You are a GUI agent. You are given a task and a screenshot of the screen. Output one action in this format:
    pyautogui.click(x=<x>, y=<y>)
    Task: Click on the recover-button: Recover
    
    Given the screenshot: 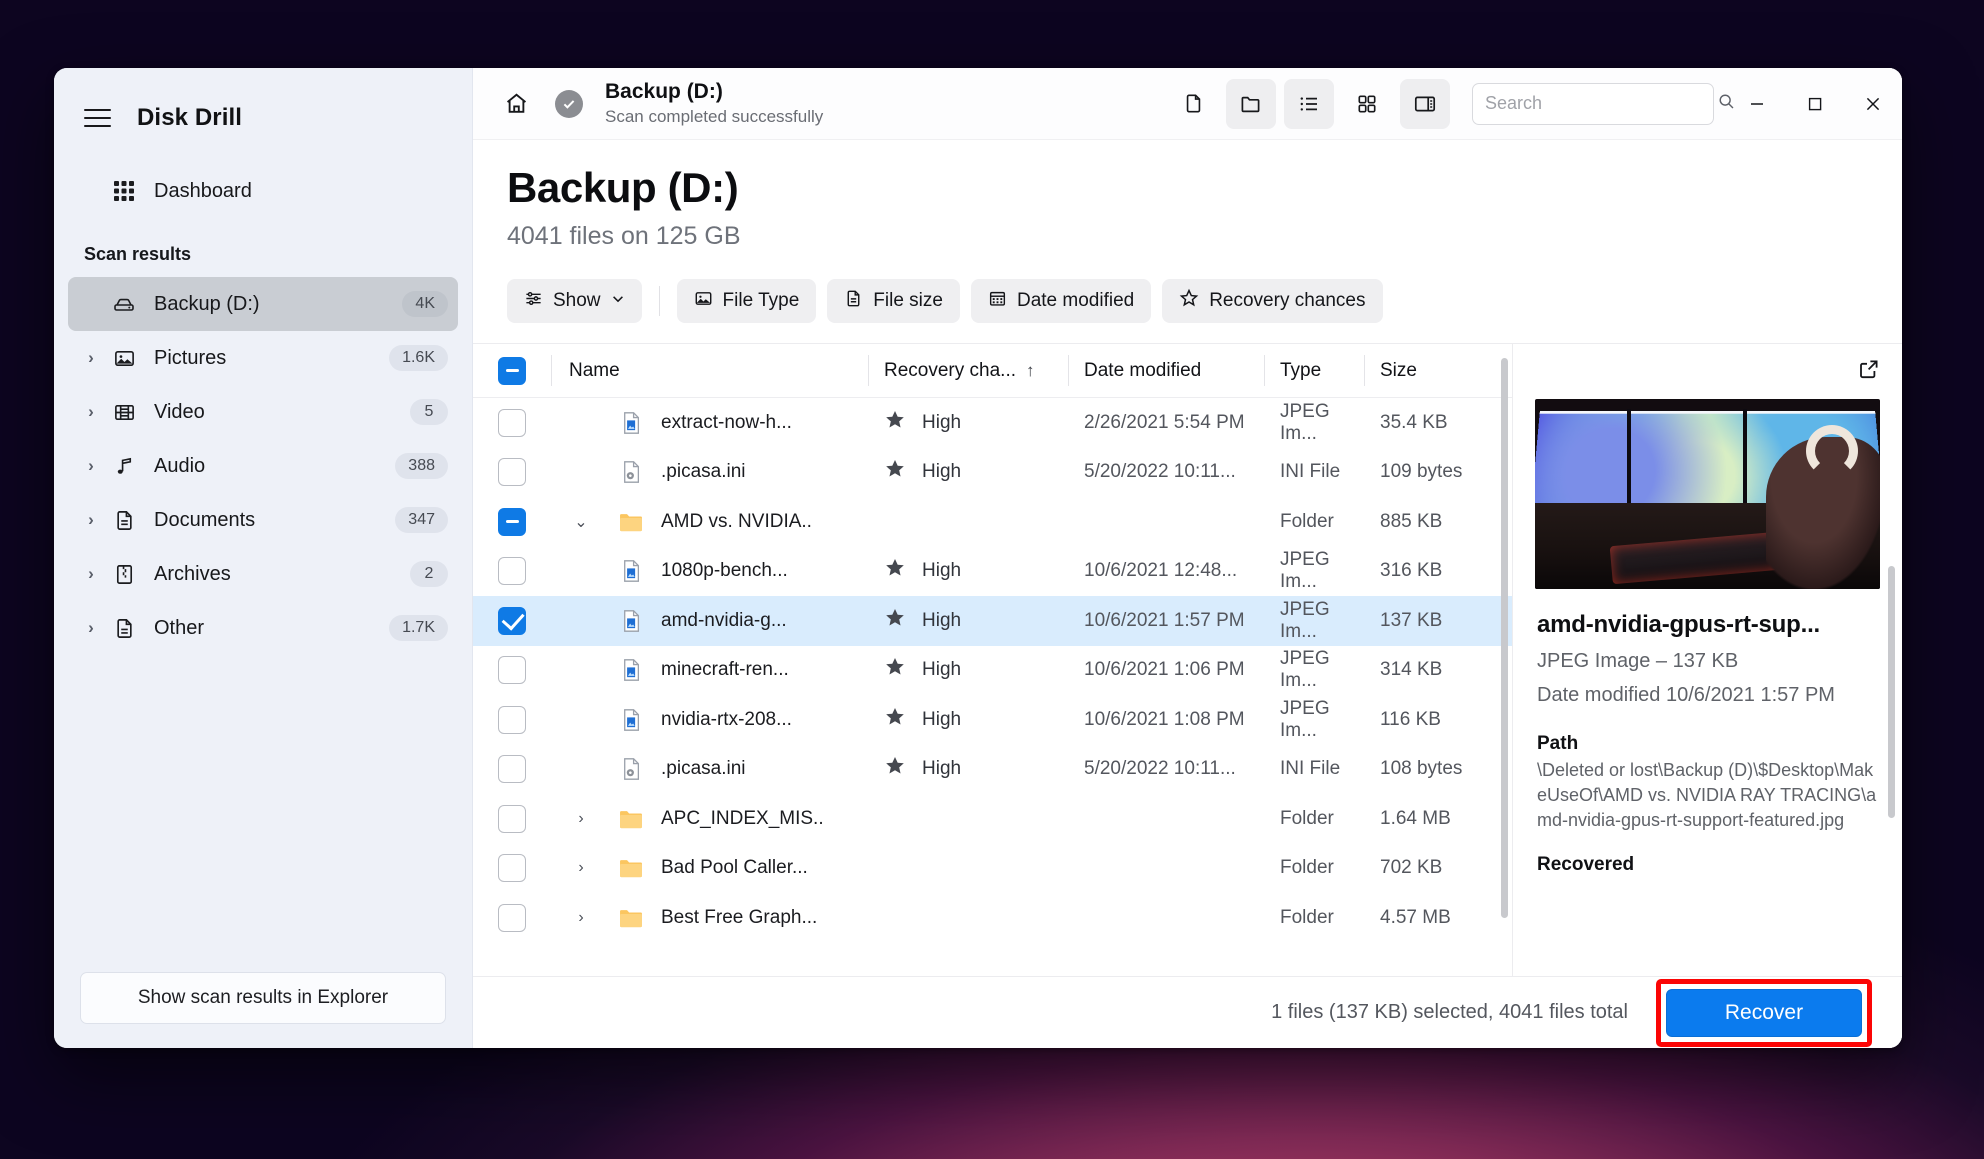 What is the action you would take?
    pyautogui.click(x=1764, y=1012)
    